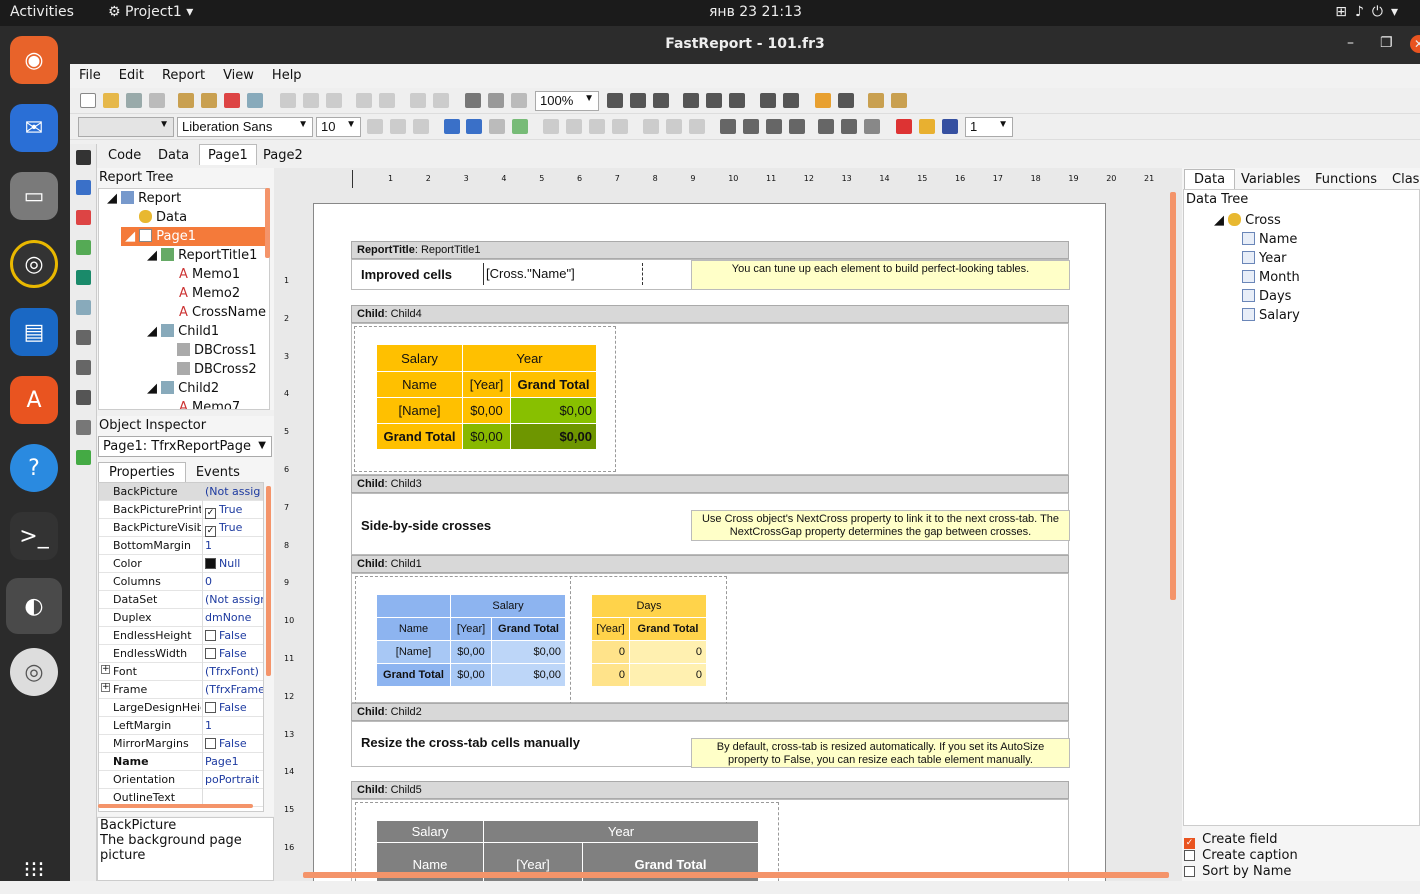 Image resolution: width=1420 pixels, height=894 pixels. Describe the element at coordinates (181, 726) in the screenshot. I see `property-row: LeftMargin 1` at that location.